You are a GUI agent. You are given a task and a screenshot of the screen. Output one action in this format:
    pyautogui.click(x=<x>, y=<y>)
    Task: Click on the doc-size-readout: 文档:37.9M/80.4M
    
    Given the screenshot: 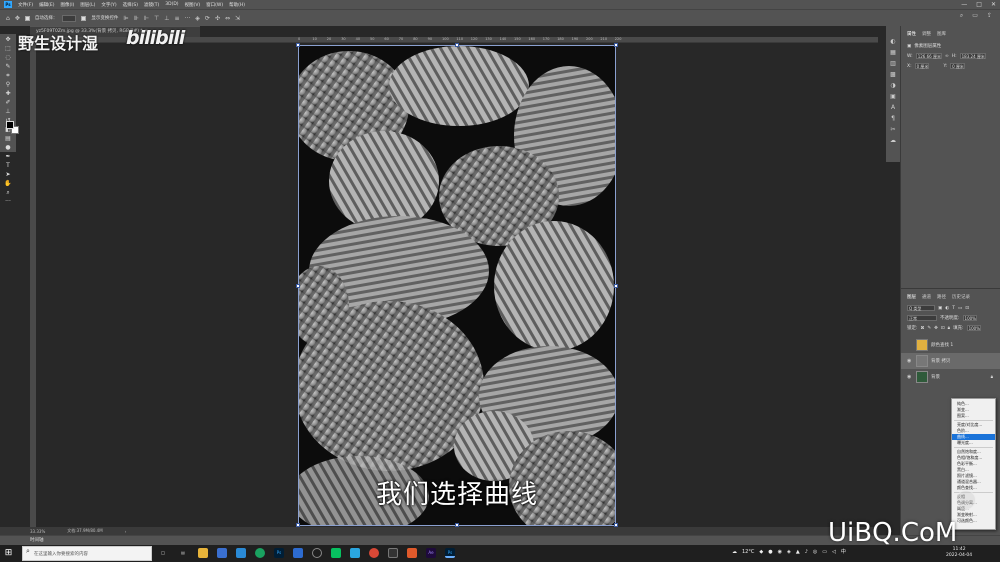 What is the action you would take?
    pyautogui.click(x=84, y=531)
    